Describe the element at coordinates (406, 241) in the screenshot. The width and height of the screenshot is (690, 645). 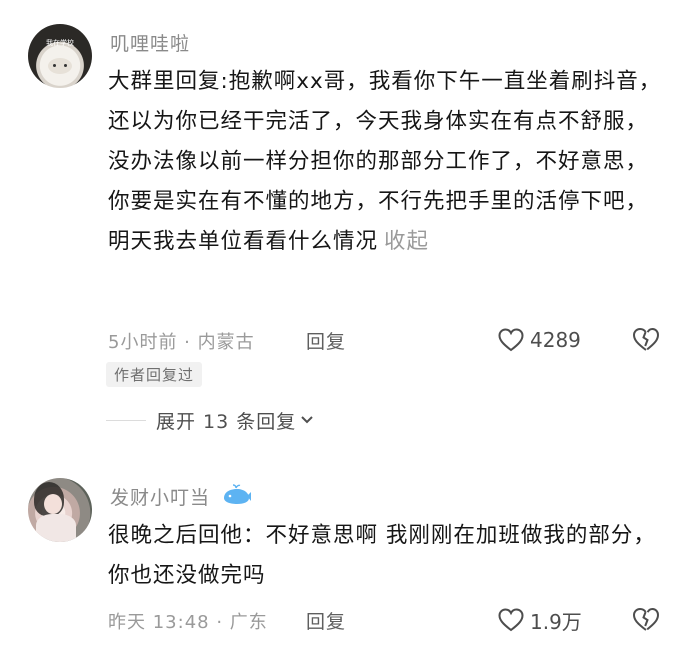
I see `collapse-link: 收起` at that location.